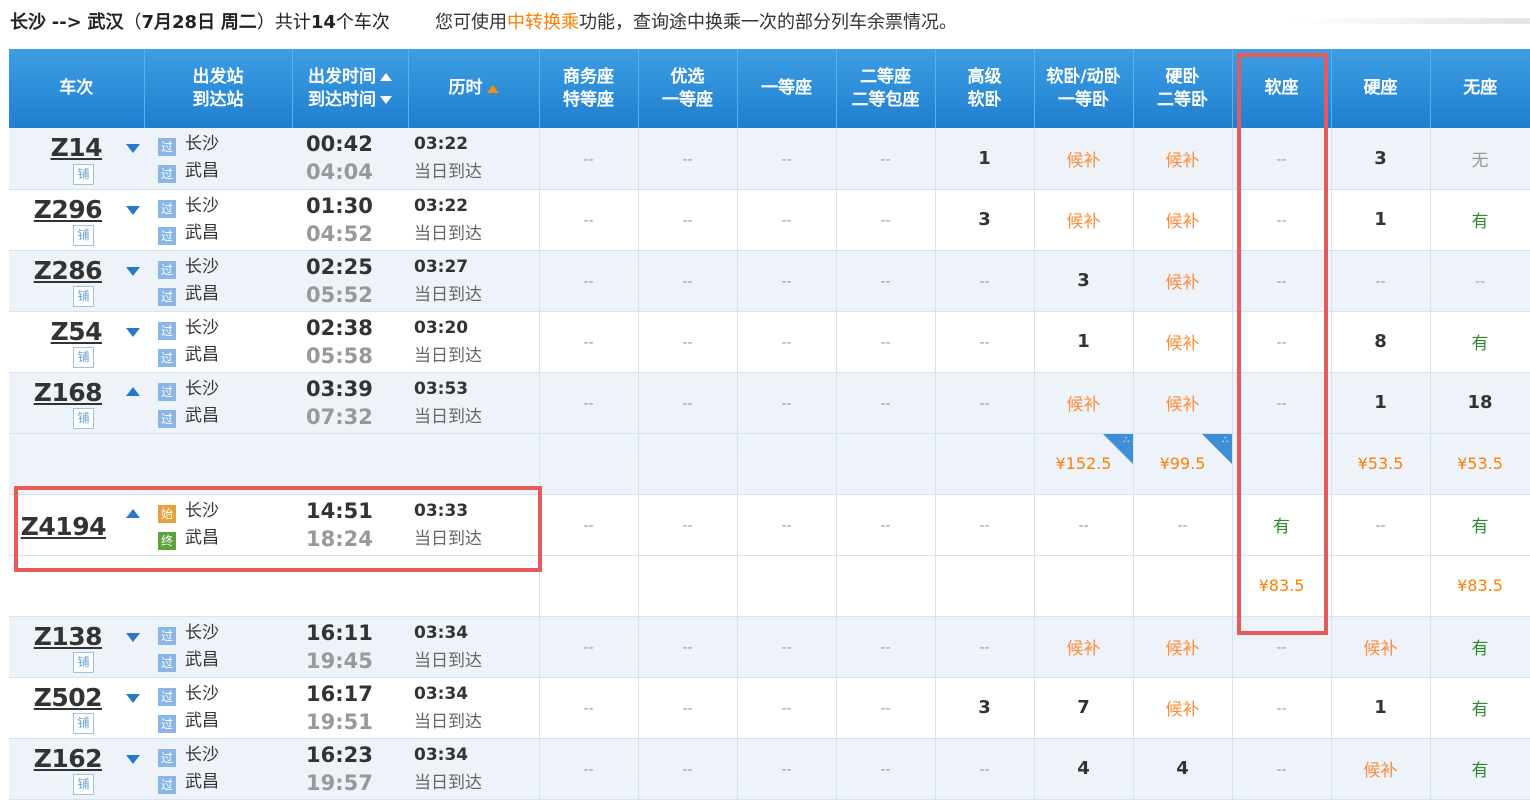  Describe the element at coordinates (68, 636) in the screenshot. I see `train-number-link: Z138` at that location.